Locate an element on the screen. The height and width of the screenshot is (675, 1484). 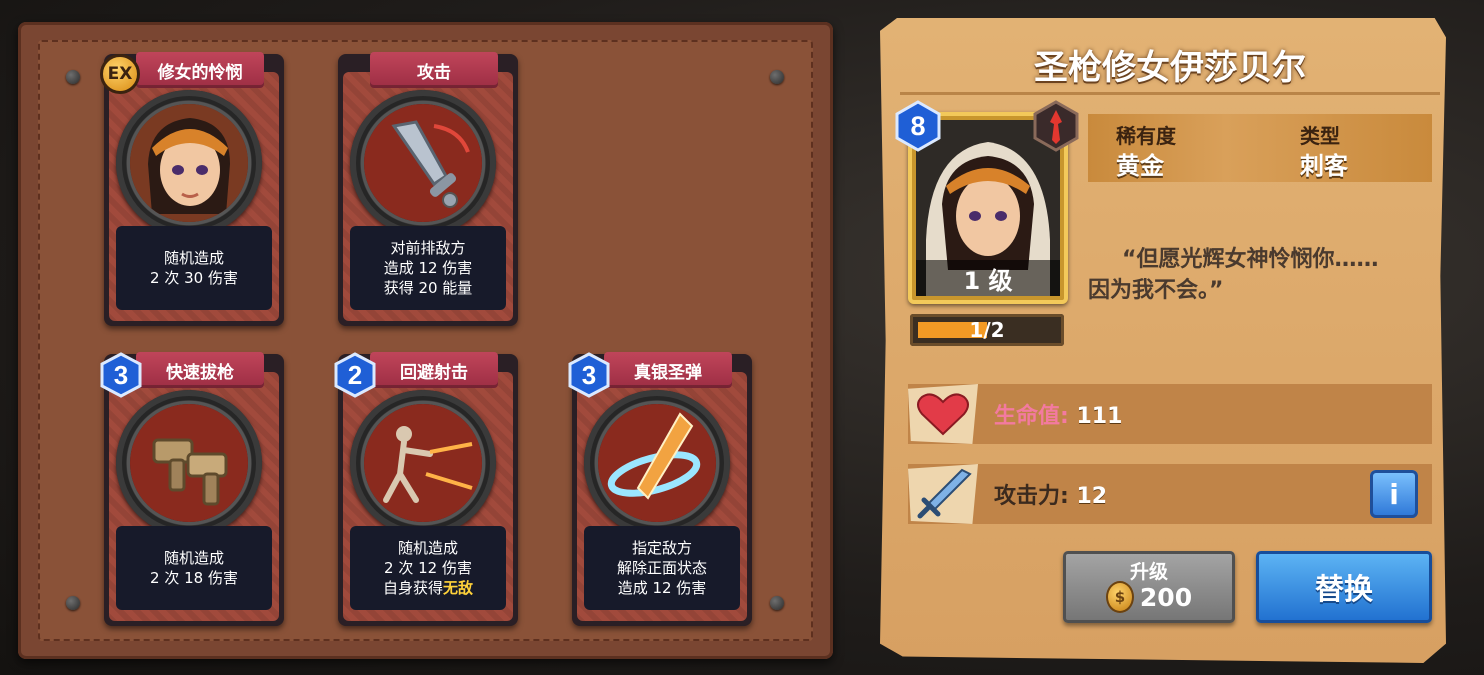
sword-stat-icon is located at coordinates (944, 493).